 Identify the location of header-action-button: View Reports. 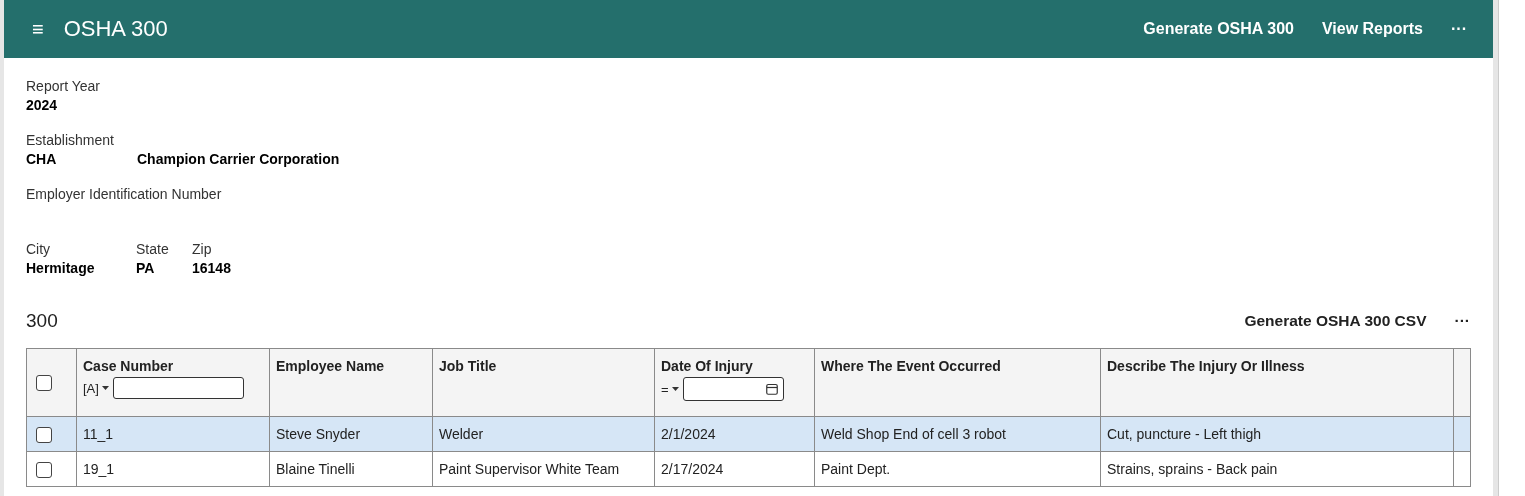
(1372, 29).